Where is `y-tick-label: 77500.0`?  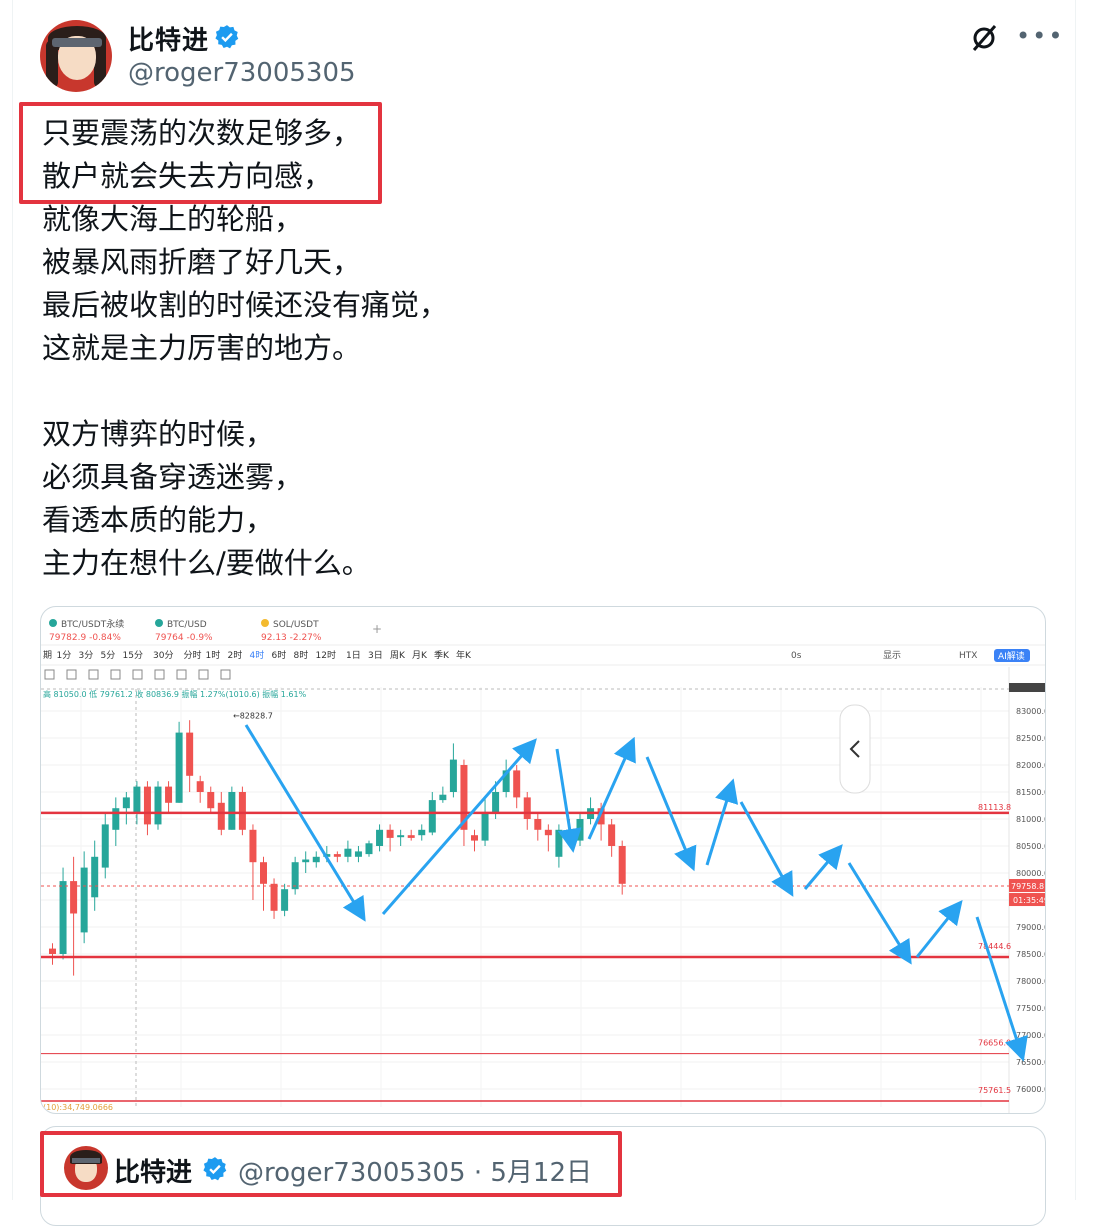 y-tick-label: 77500.0 is located at coordinates (1031, 1008).